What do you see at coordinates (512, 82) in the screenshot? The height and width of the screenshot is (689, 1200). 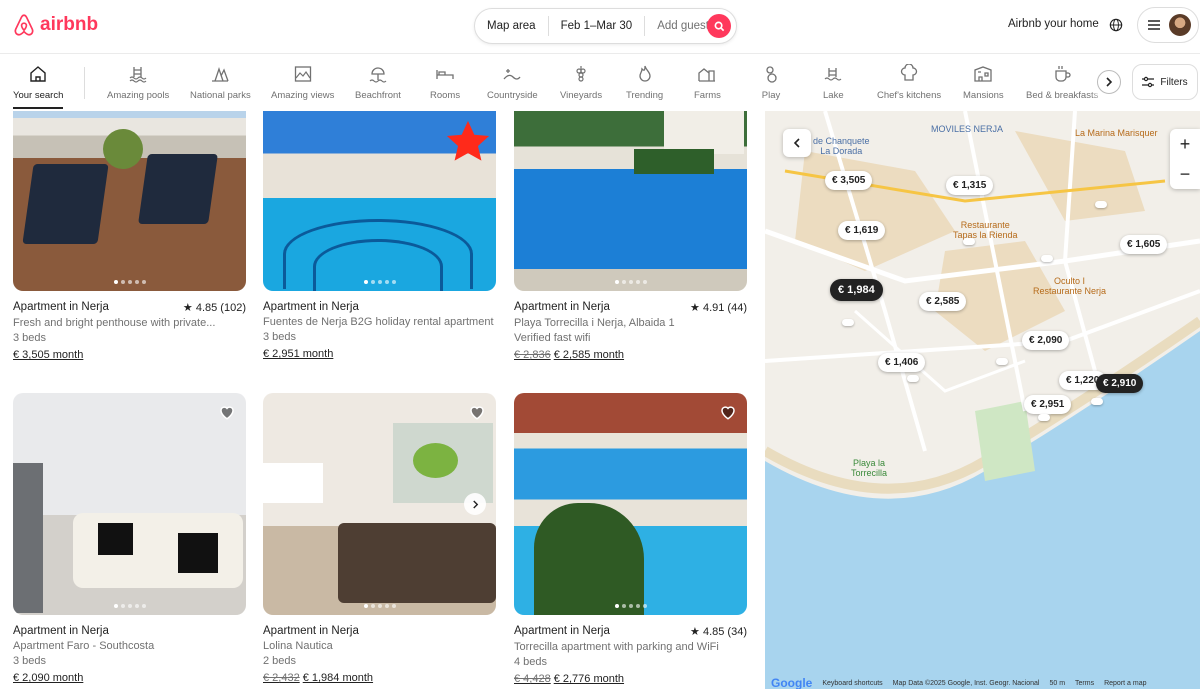 I see `category-countryside: Countryside` at bounding box center [512, 82].